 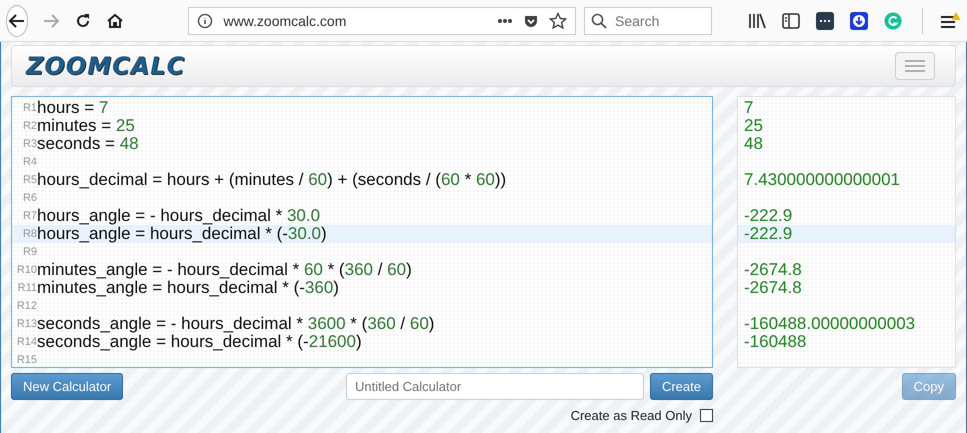 What do you see at coordinates (29, 144) in the screenshot?
I see `line-number: R3` at bounding box center [29, 144].